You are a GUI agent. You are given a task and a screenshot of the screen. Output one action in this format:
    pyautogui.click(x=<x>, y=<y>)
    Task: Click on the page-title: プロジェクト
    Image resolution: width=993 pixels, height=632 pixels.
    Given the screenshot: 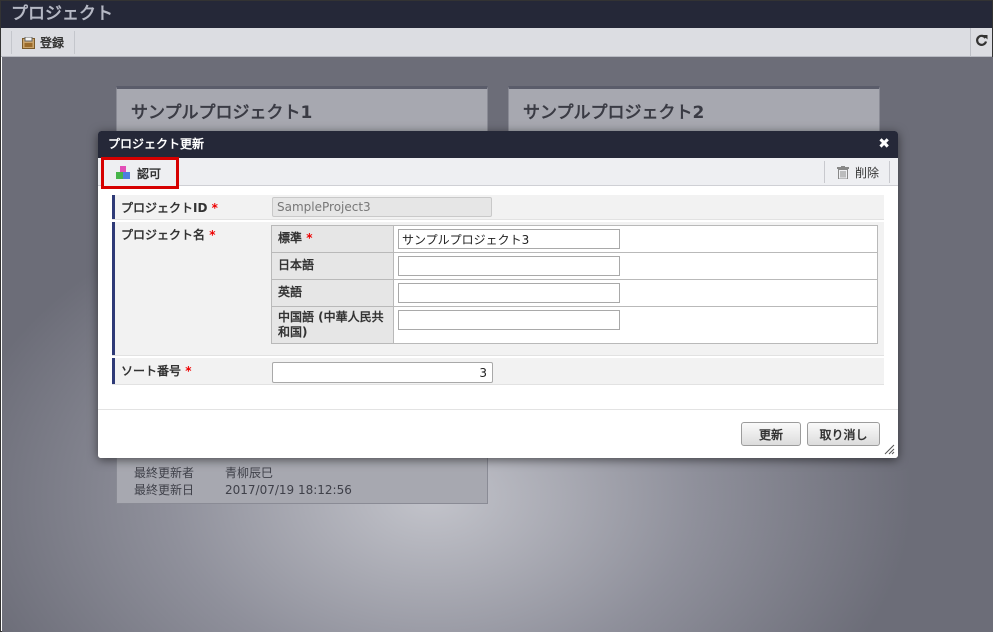 What is the action you would take?
    pyautogui.click(x=496, y=14)
    